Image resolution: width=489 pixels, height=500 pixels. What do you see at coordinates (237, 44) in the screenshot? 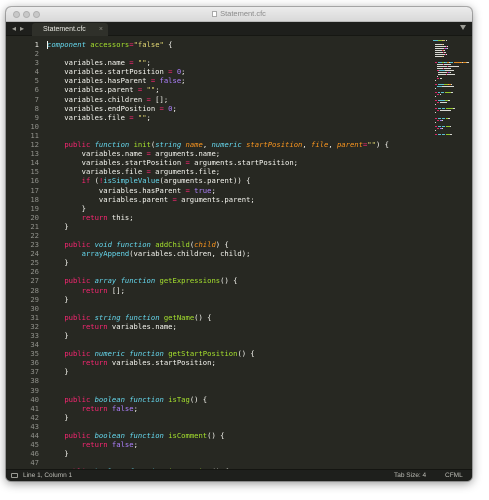
I see `code-line: component accessors="false" {` at bounding box center [237, 44].